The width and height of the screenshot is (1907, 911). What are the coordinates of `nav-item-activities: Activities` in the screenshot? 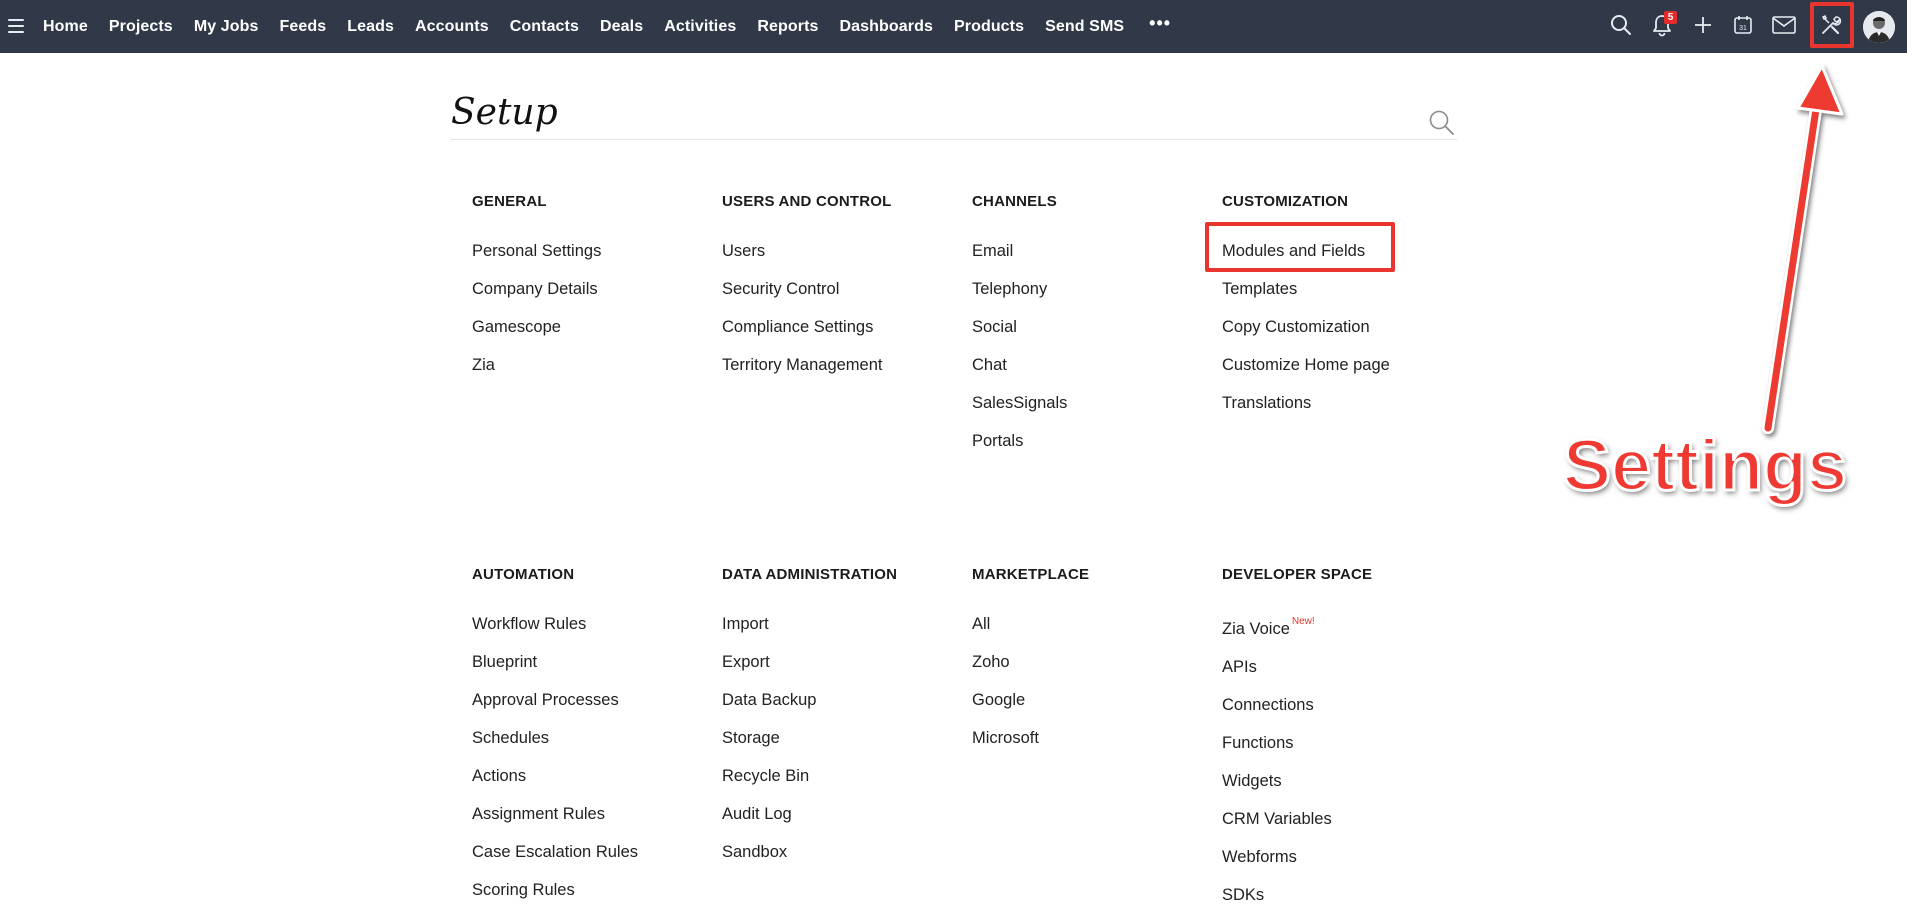 It's located at (700, 27).